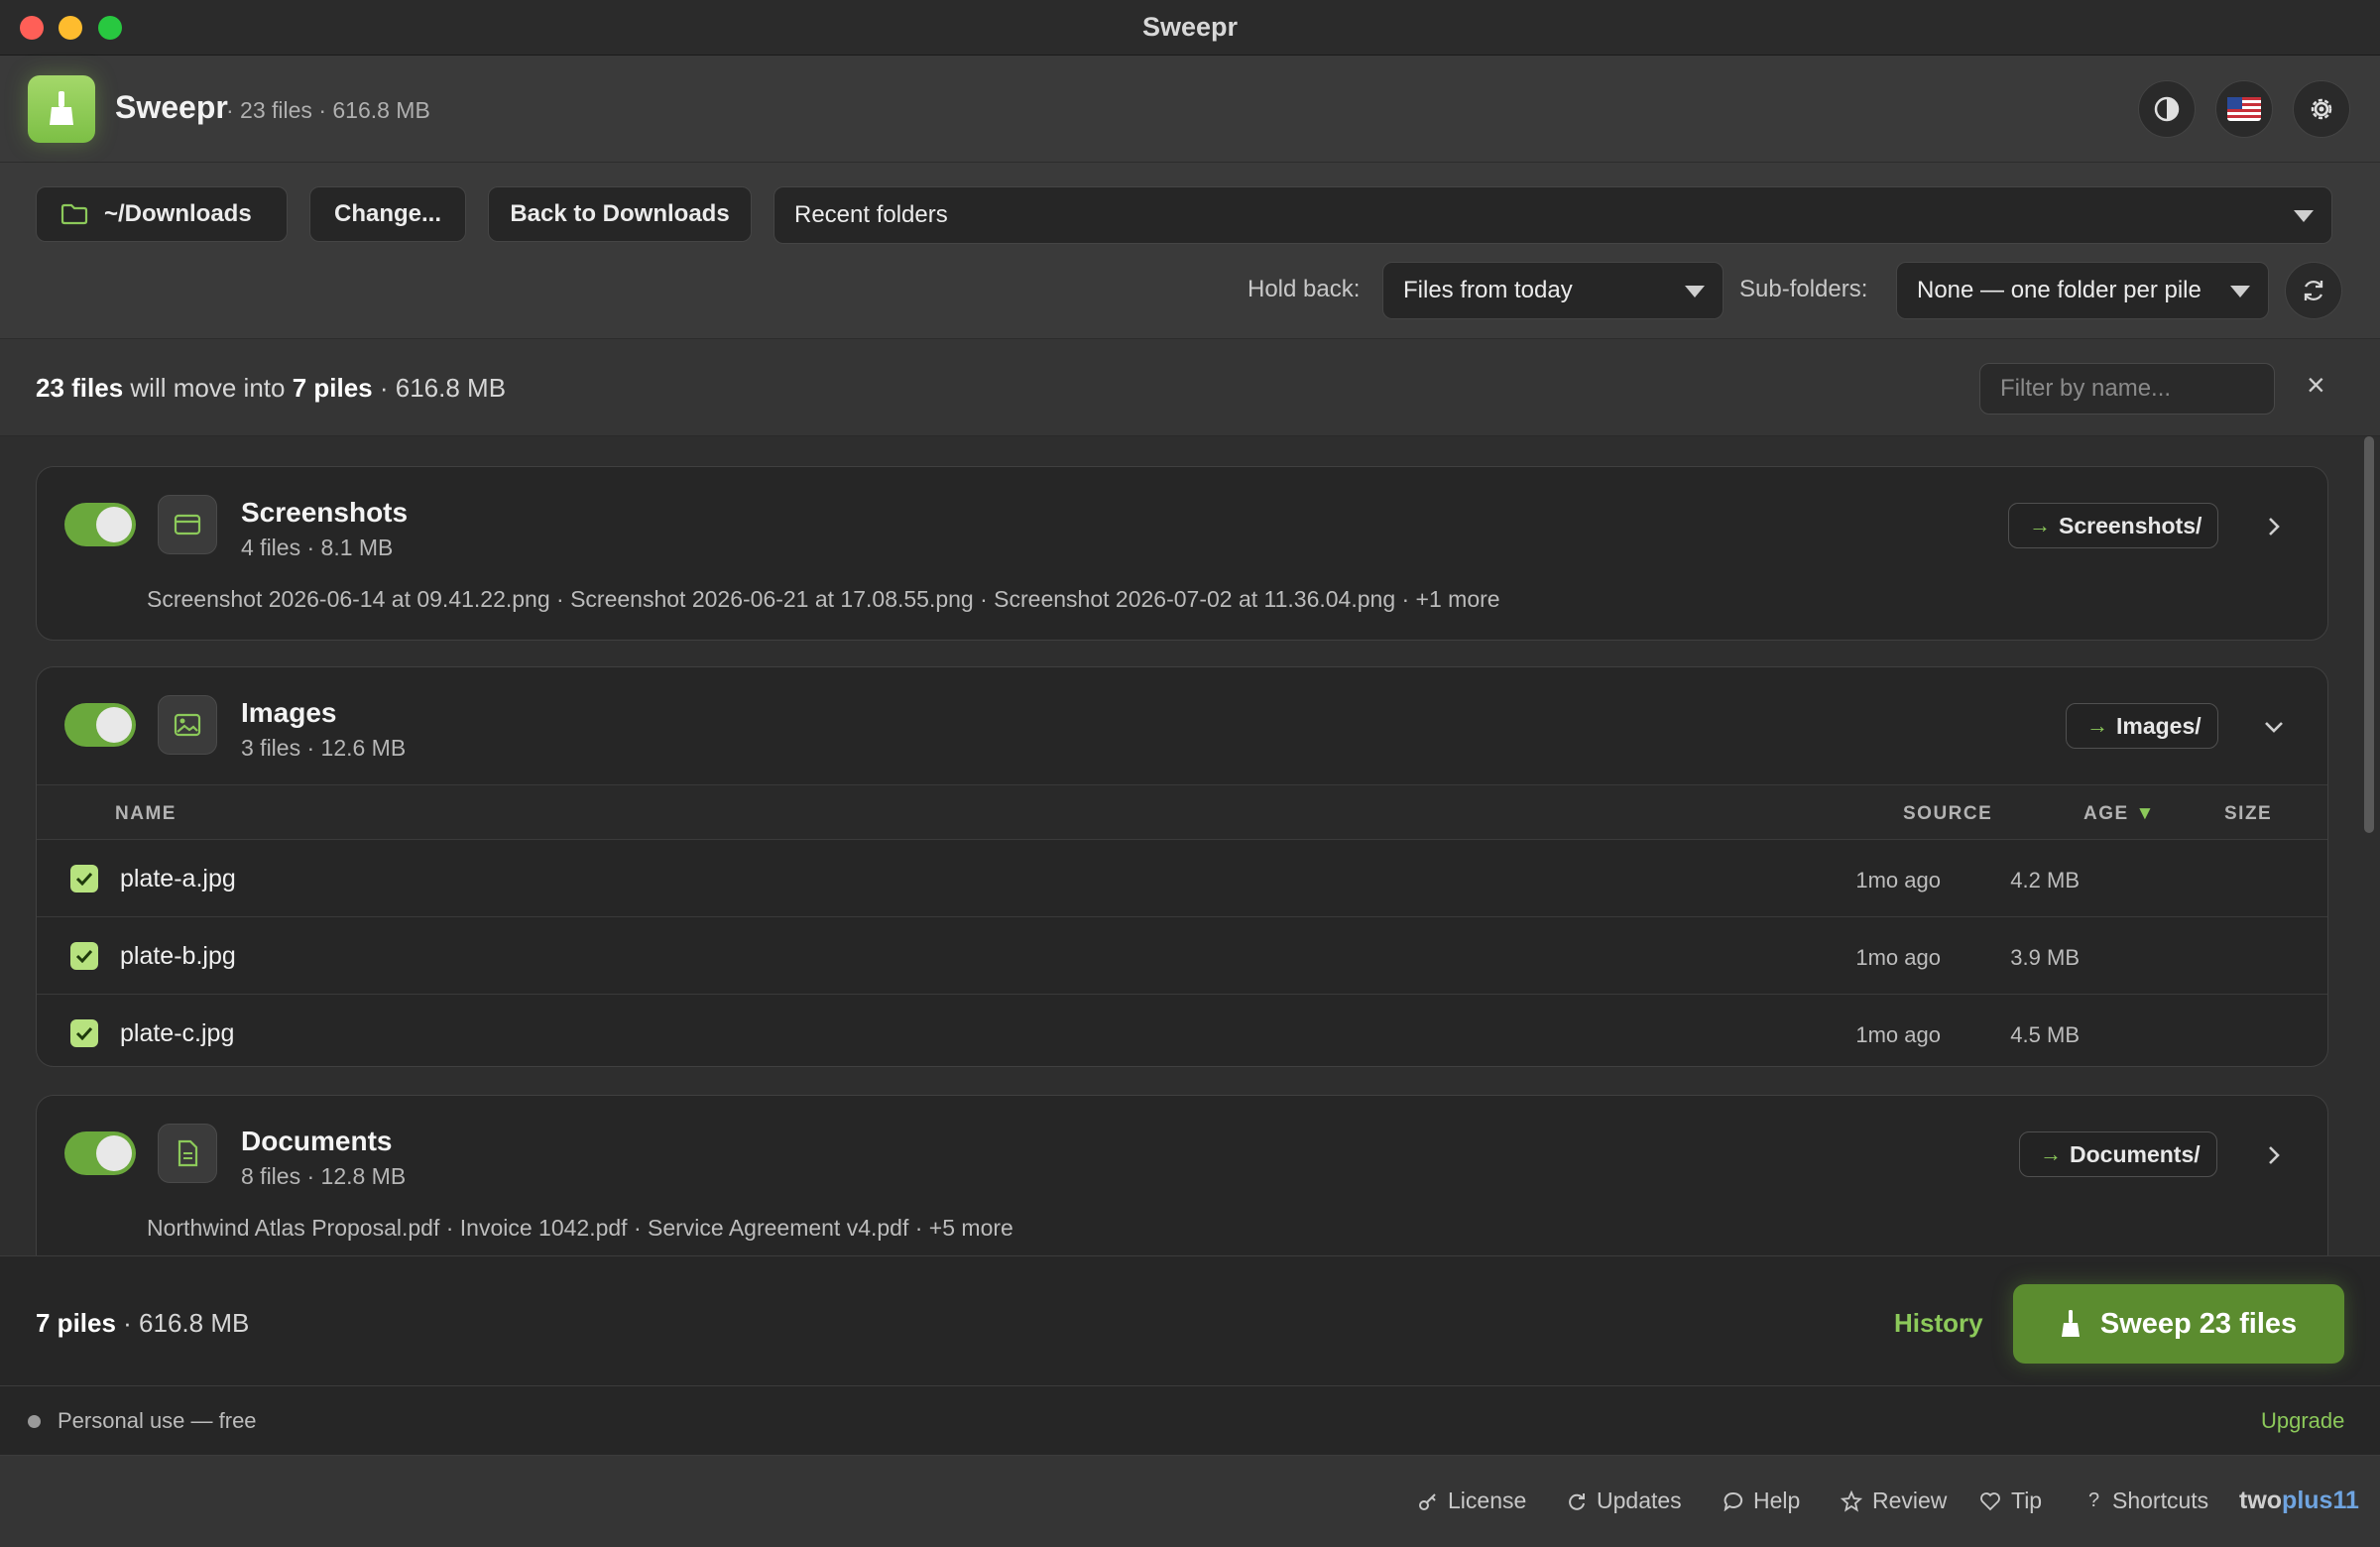  What do you see at coordinates (1488, 290) in the screenshot?
I see `hold-back-value: Files from today` at bounding box center [1488, 290].